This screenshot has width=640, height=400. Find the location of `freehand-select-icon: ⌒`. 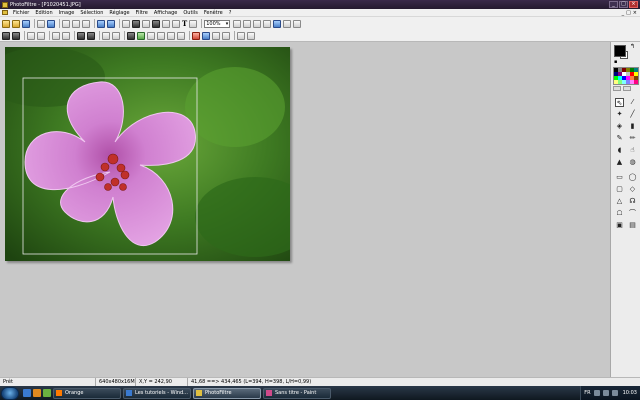

freehand-select-icon: ⌒ is located at coordinates (632, 213).